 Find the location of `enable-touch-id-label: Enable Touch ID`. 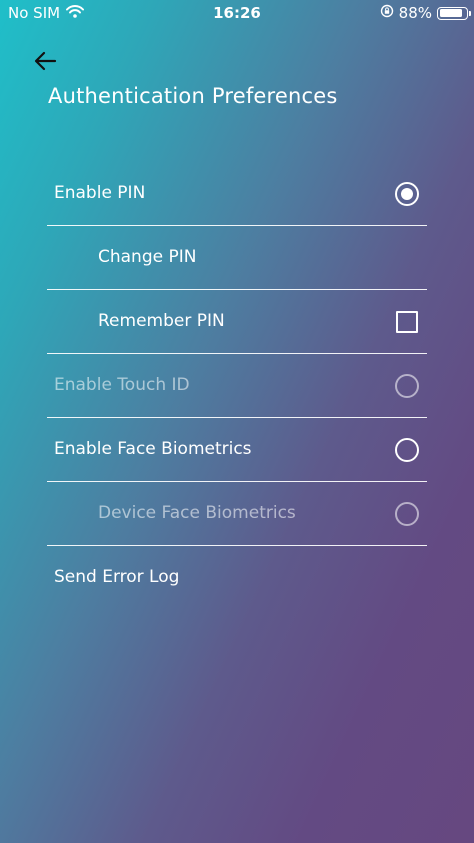

enable-touch-id-label: Enable Touch ID is located at coordinates (122, 385).